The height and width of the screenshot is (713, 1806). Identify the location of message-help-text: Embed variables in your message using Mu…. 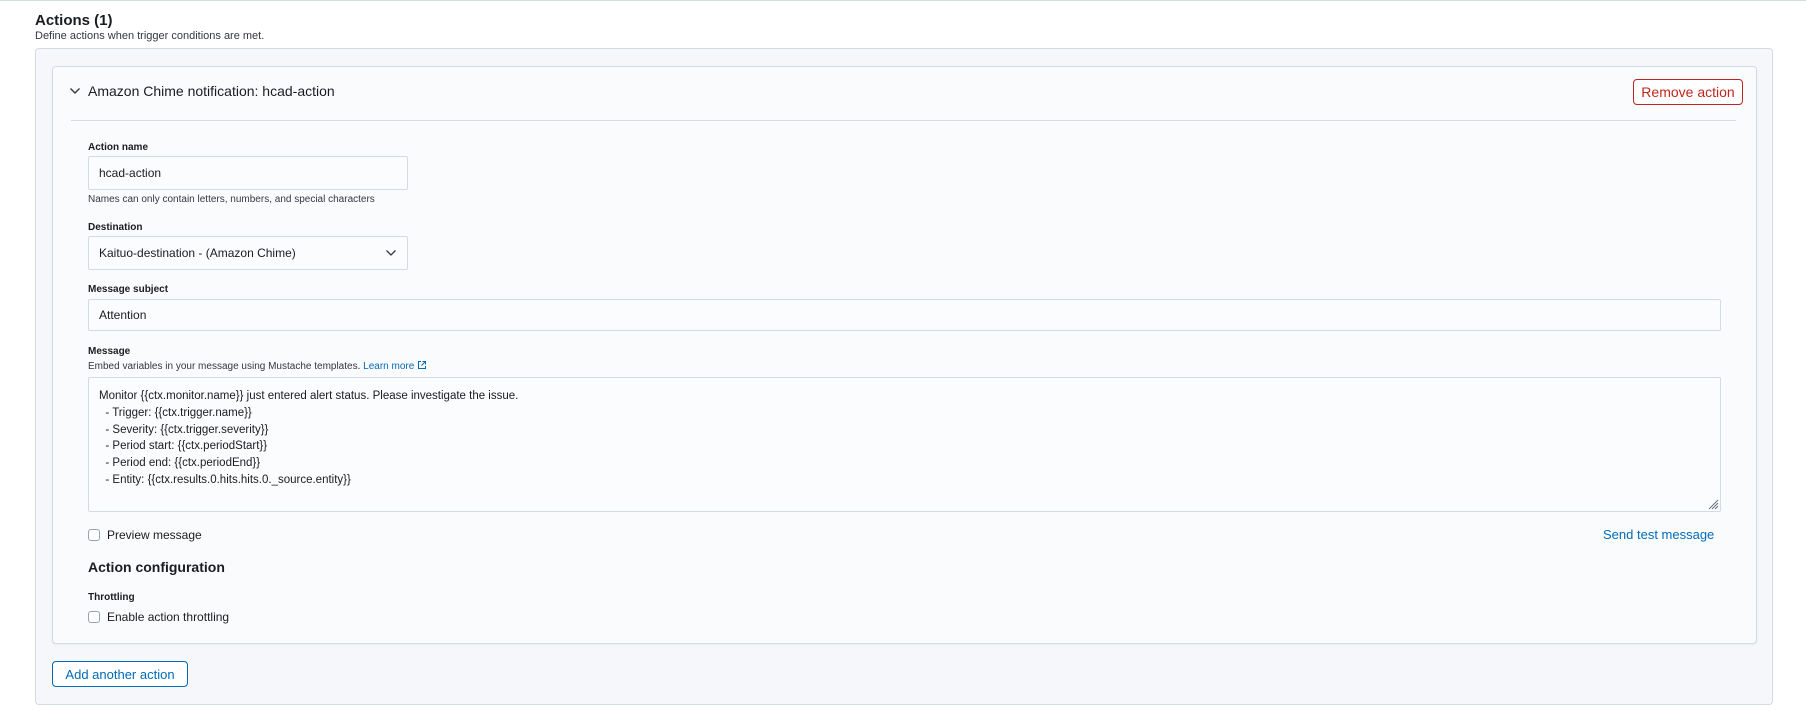
(224, 366).